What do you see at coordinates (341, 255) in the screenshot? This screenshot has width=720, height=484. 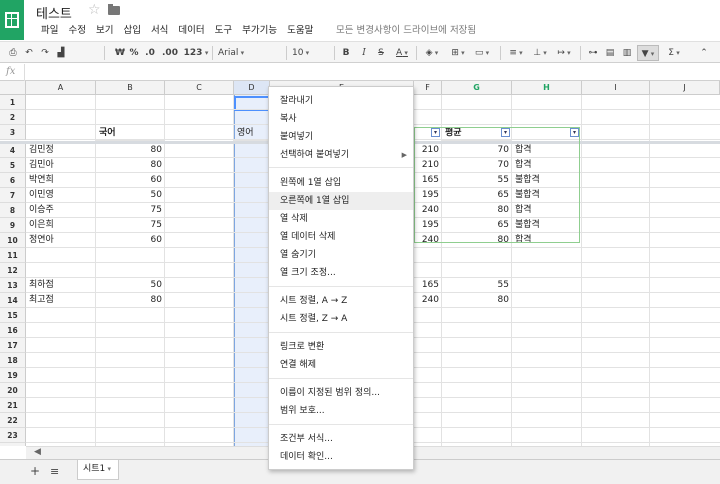 I see `menu-hide-column: 열 숨기기` at bounding box center [341, 255].